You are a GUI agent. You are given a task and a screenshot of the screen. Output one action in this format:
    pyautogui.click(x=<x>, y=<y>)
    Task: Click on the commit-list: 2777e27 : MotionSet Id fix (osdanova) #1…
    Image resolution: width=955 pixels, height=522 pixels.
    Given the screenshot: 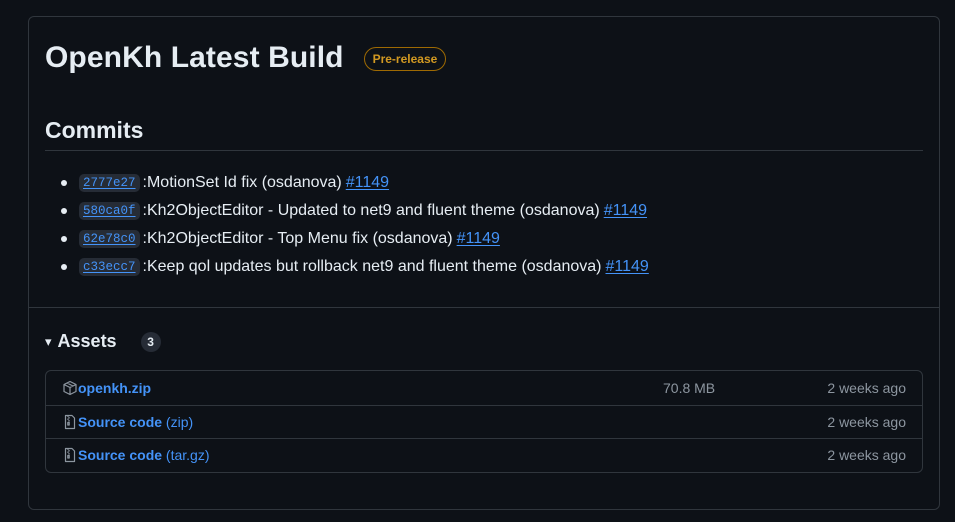 What is the action you would take?
    pyautogui.click(x=355, y=225)
    